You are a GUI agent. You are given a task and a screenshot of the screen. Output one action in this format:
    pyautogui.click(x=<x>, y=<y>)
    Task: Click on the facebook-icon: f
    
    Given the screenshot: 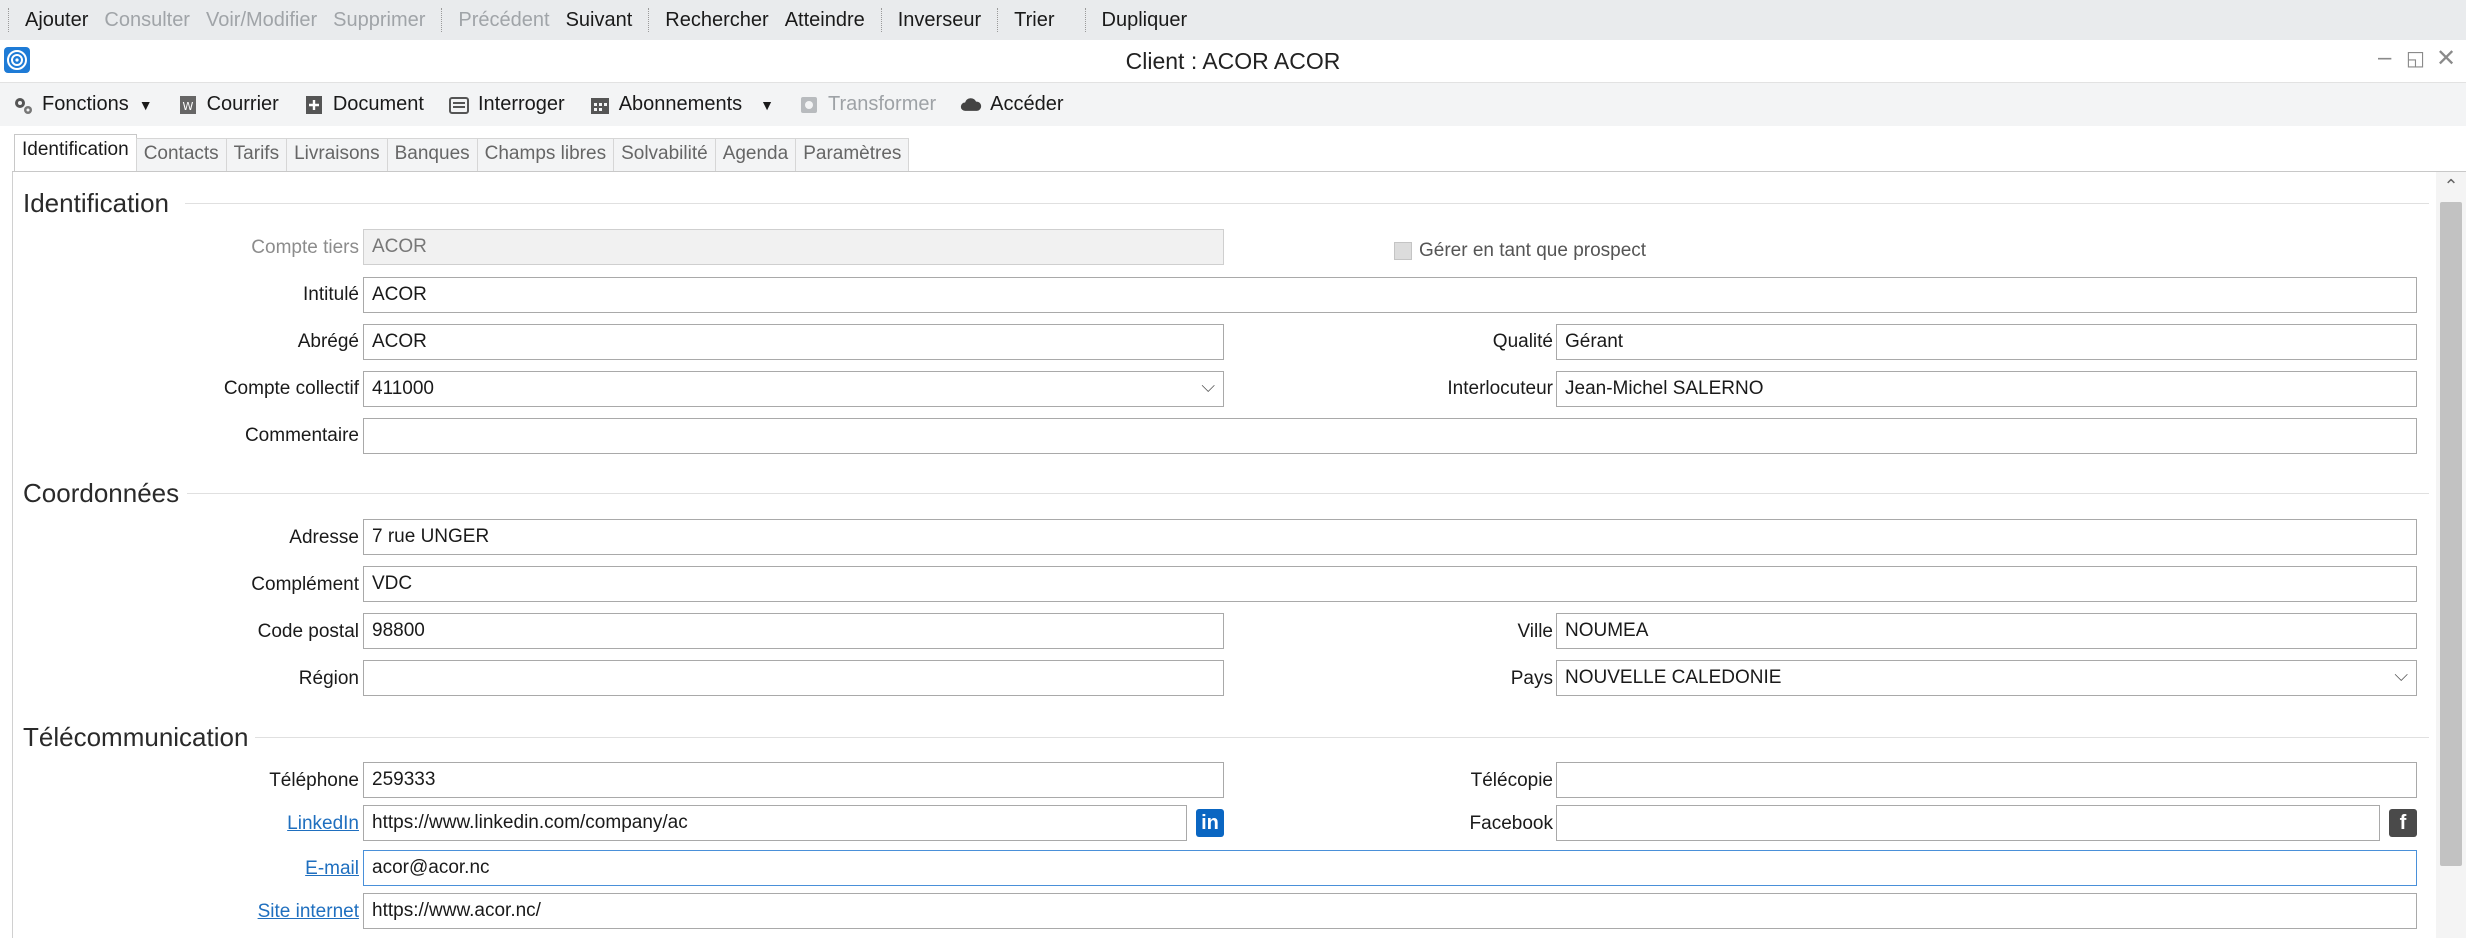 What is the action you would take?
    pyautogui.click(x=2403, y=823)
    